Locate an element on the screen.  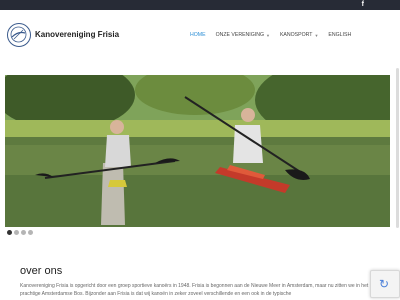
recaptcha-icon: ↻ is located at coordinates (384, 284).